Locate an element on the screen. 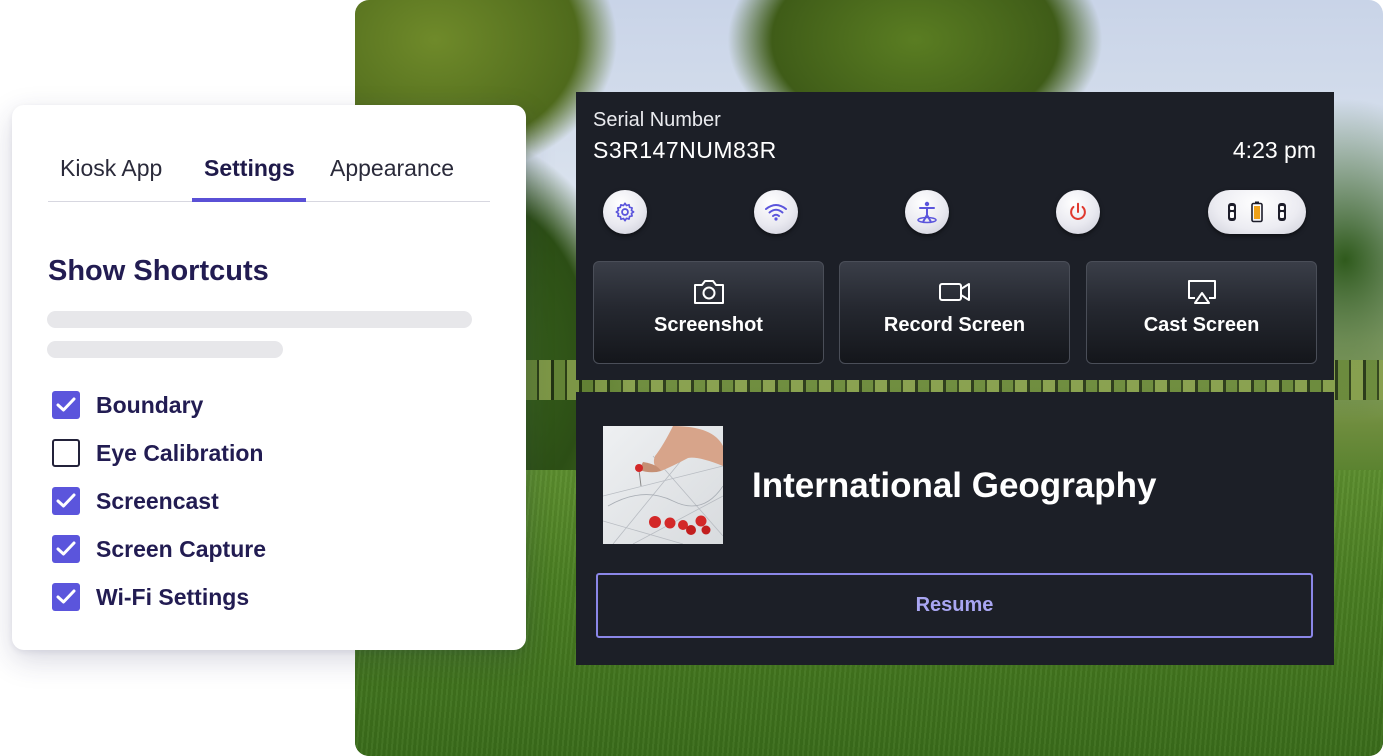 The width and height of the screenshot is (1383, 756). headset-battery-icon is located at coordinates (1257, 212).